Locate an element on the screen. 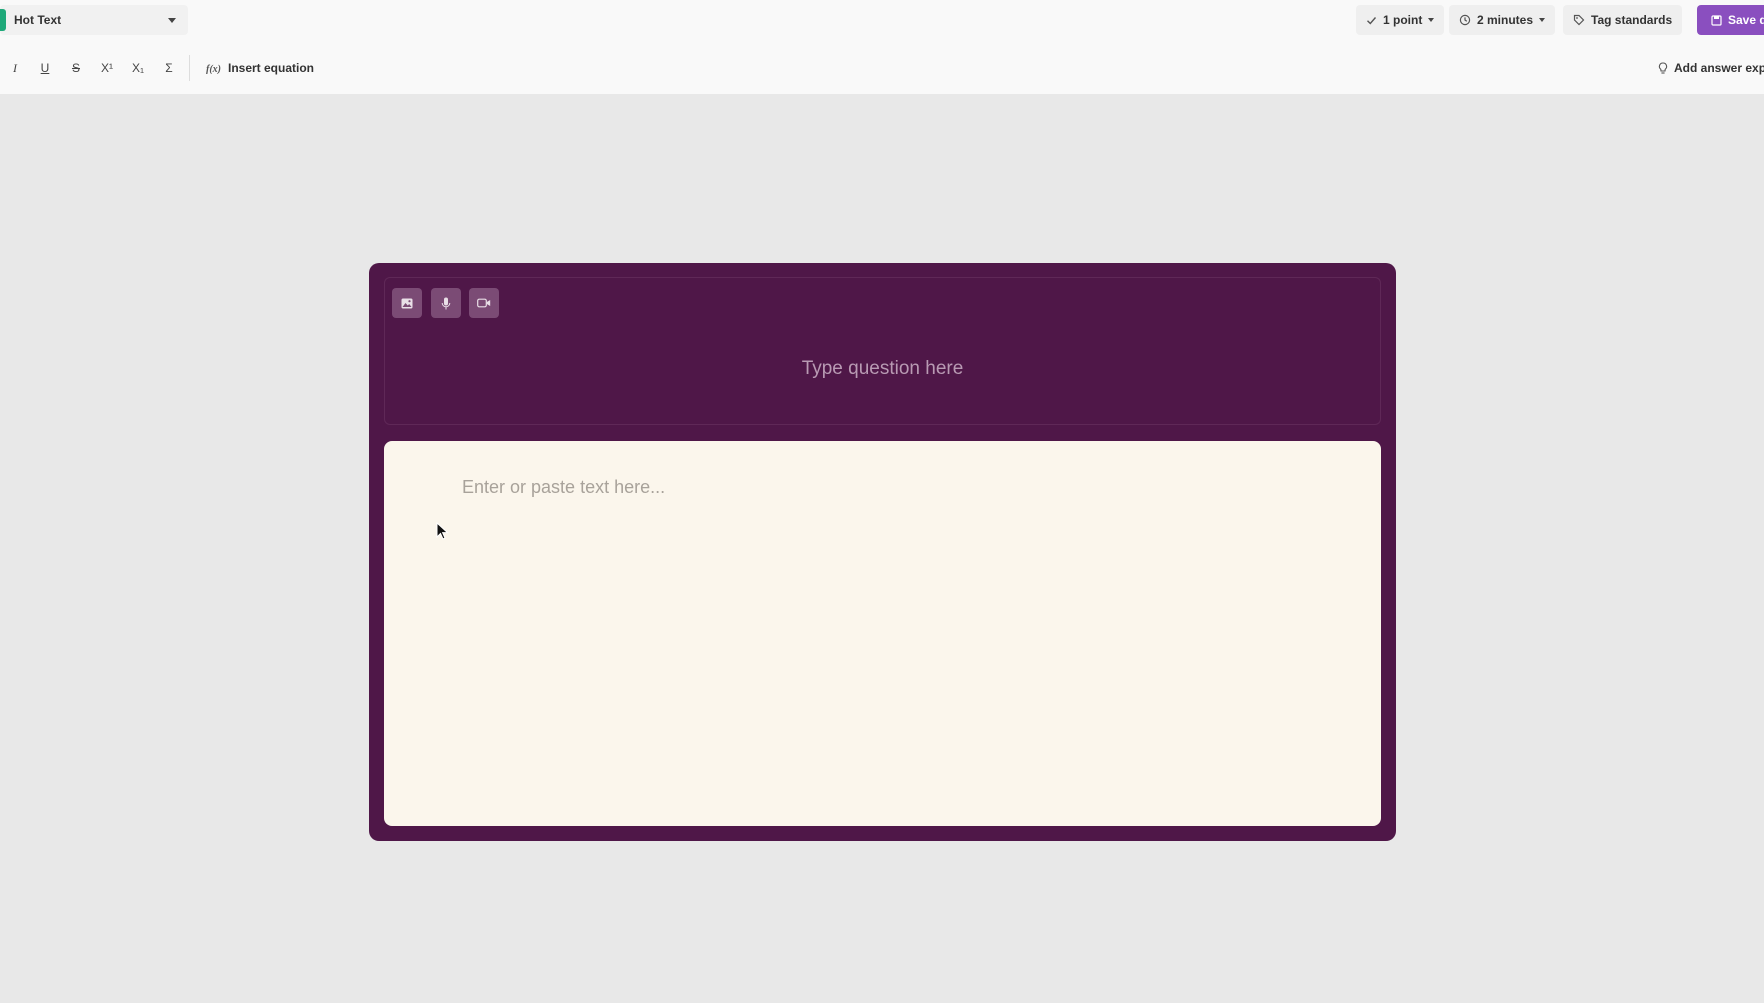 Image resolution: width=1764 pixels, height=1003 pixels. points-dropdown: 1 point is located at coordinates (1400, 20).